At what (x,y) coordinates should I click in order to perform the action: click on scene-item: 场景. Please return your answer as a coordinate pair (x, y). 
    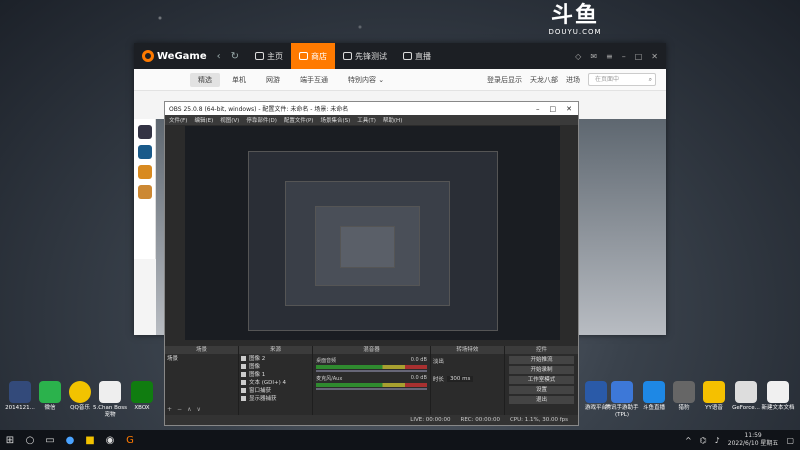
    Looking at the image, I should click on (201, 358).